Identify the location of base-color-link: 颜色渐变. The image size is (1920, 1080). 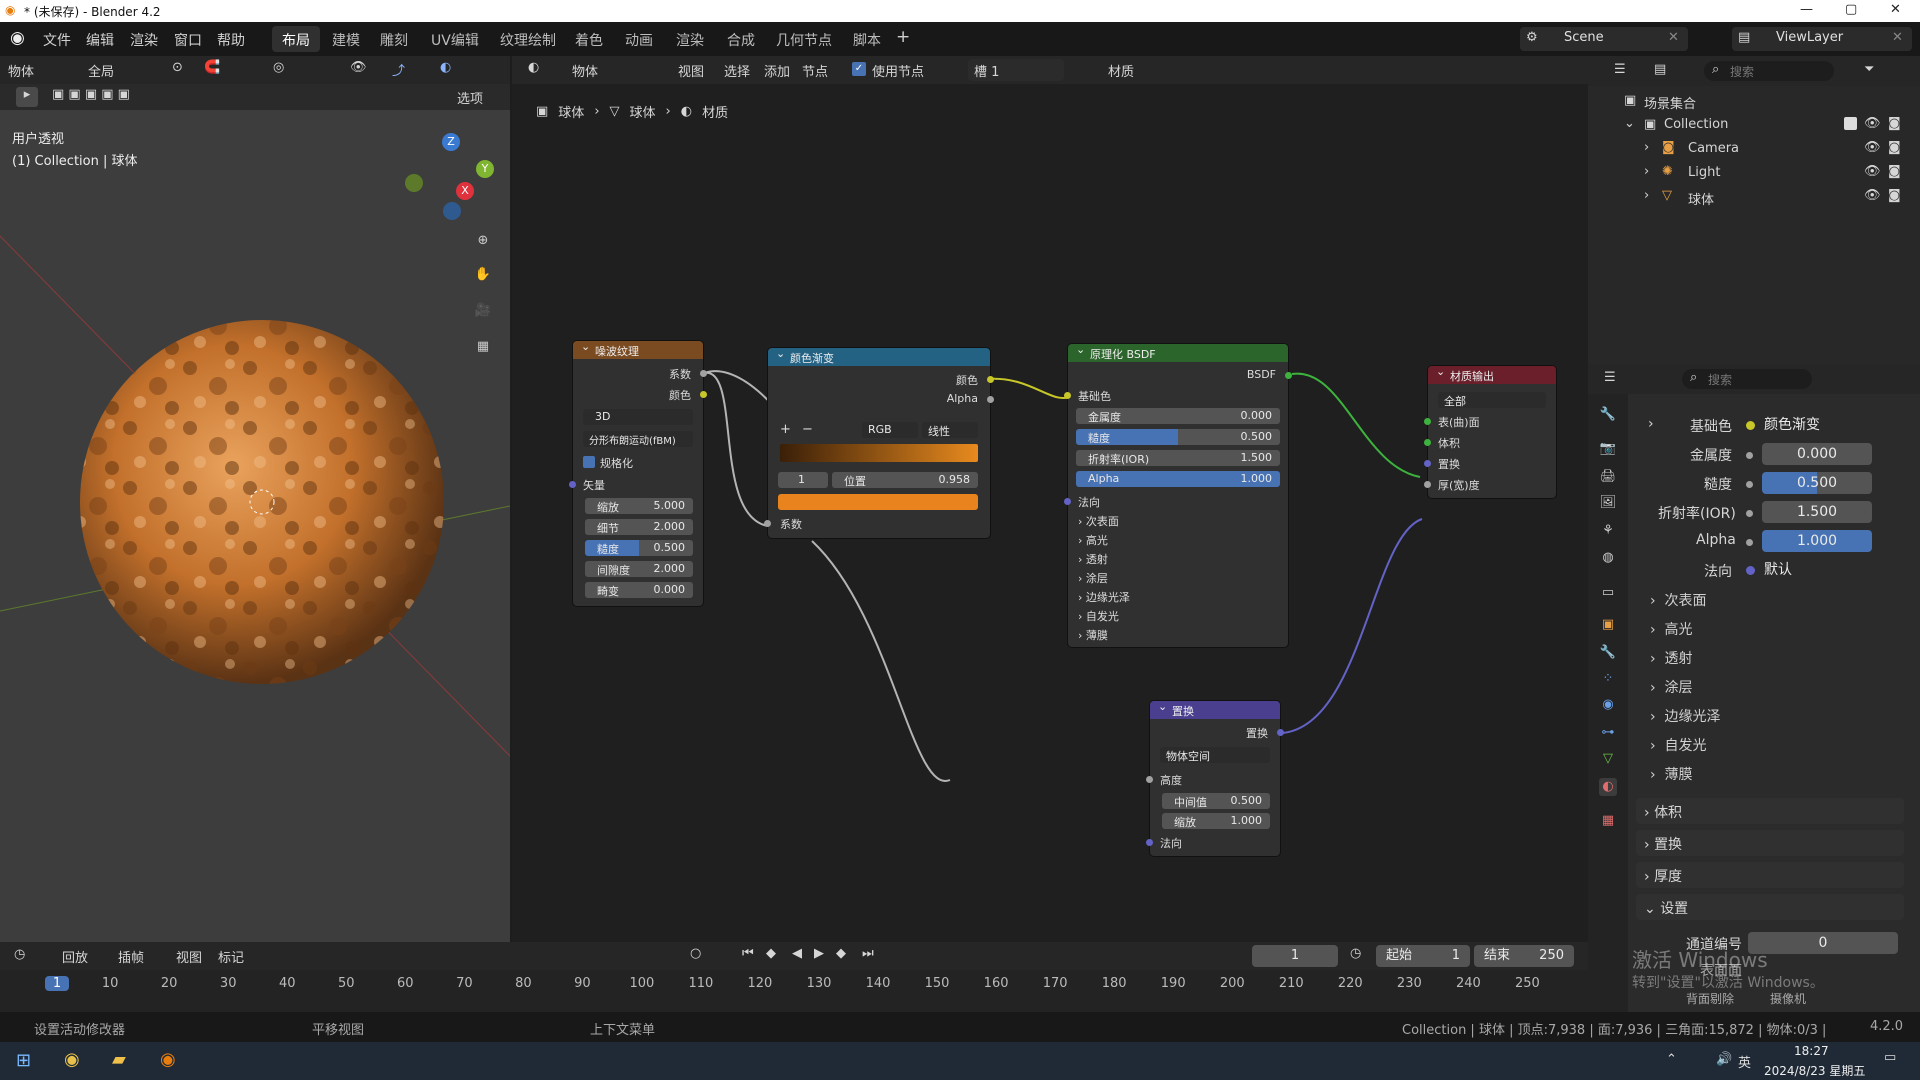
(1807, 425).